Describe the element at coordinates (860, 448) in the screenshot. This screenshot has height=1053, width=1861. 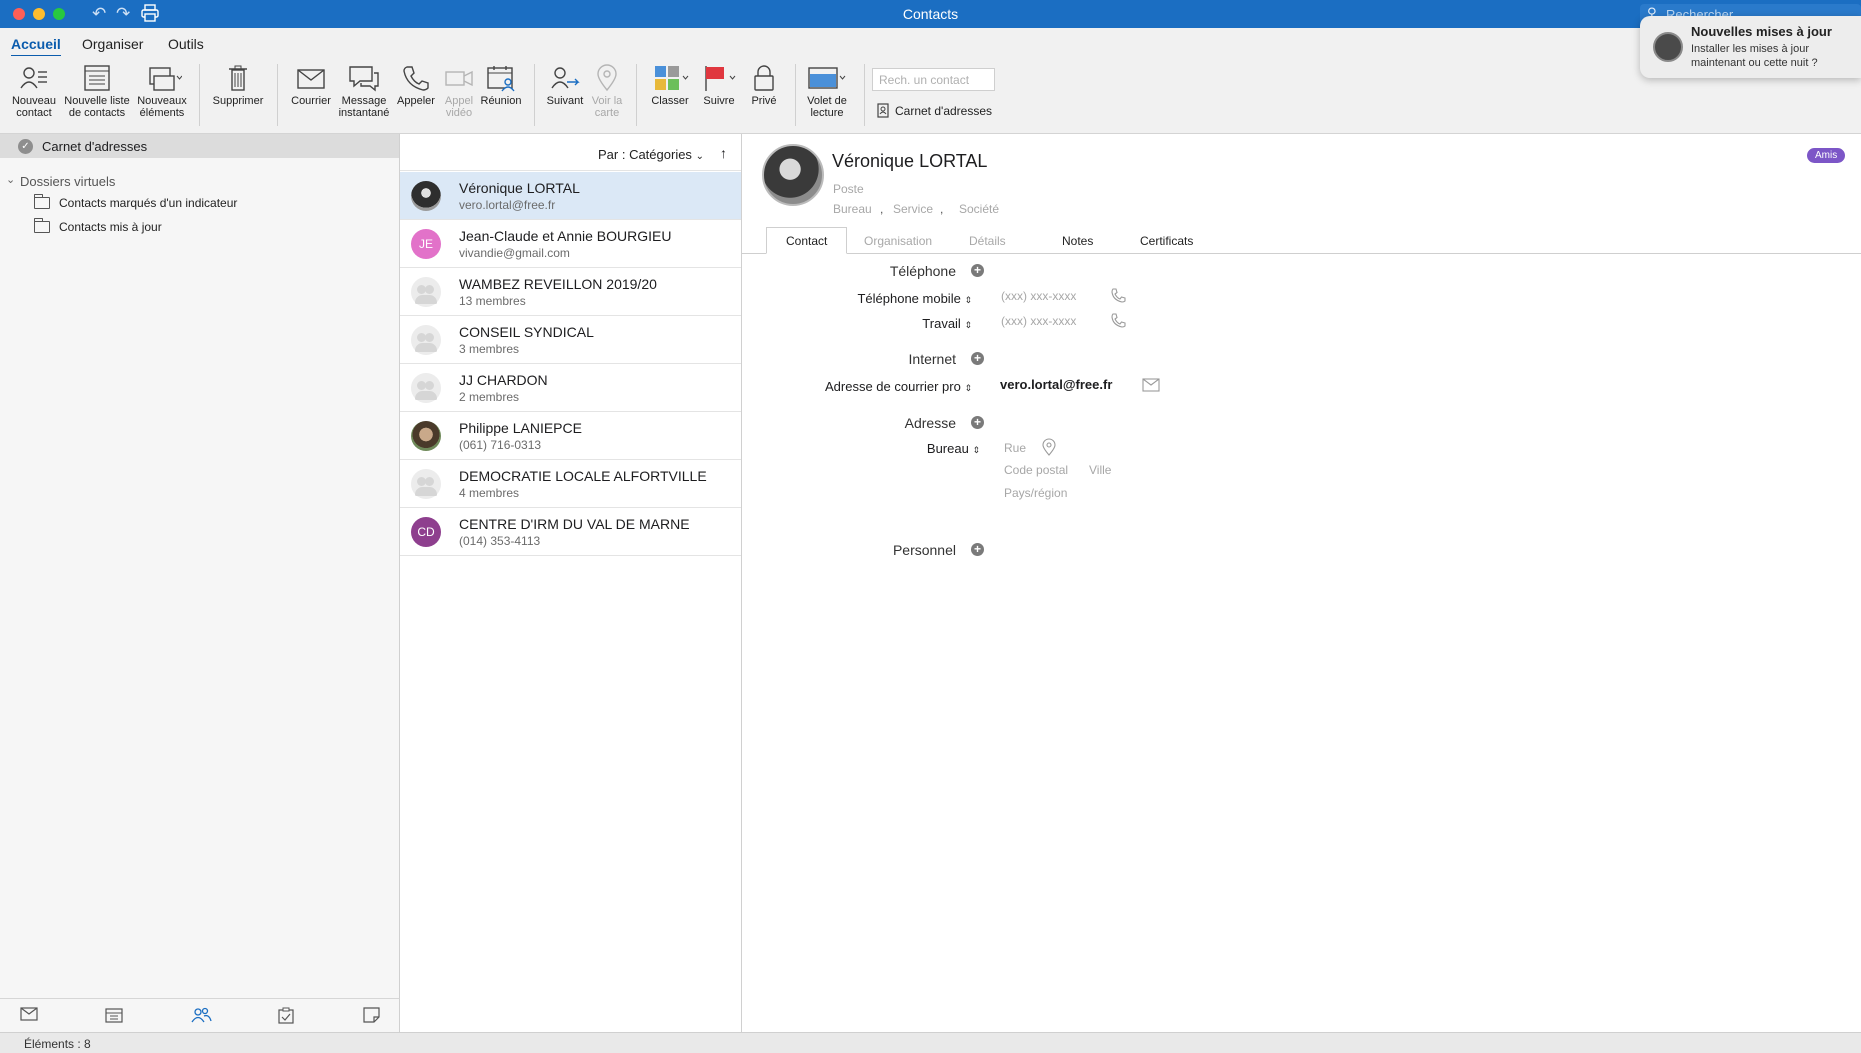
I see `address-type-label: Bureau ⇕` at that location.